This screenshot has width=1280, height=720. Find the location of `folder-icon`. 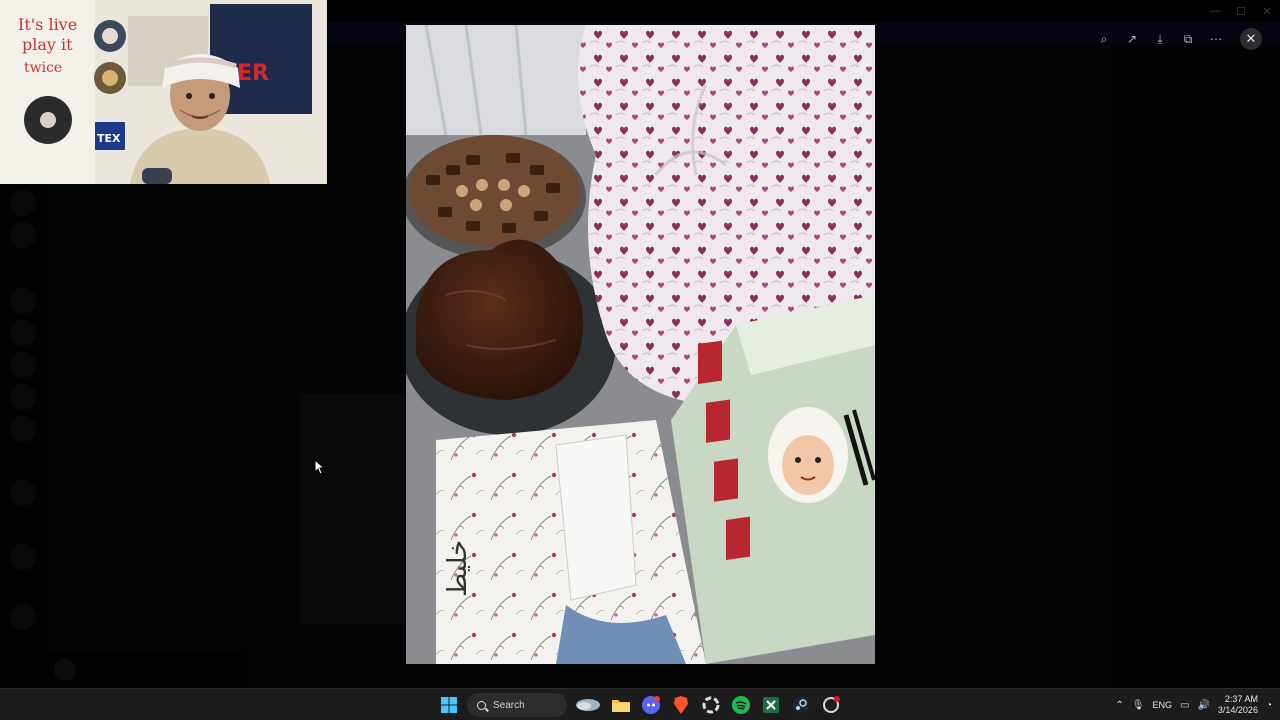

folder-icon is located at coordinates (621, 706).